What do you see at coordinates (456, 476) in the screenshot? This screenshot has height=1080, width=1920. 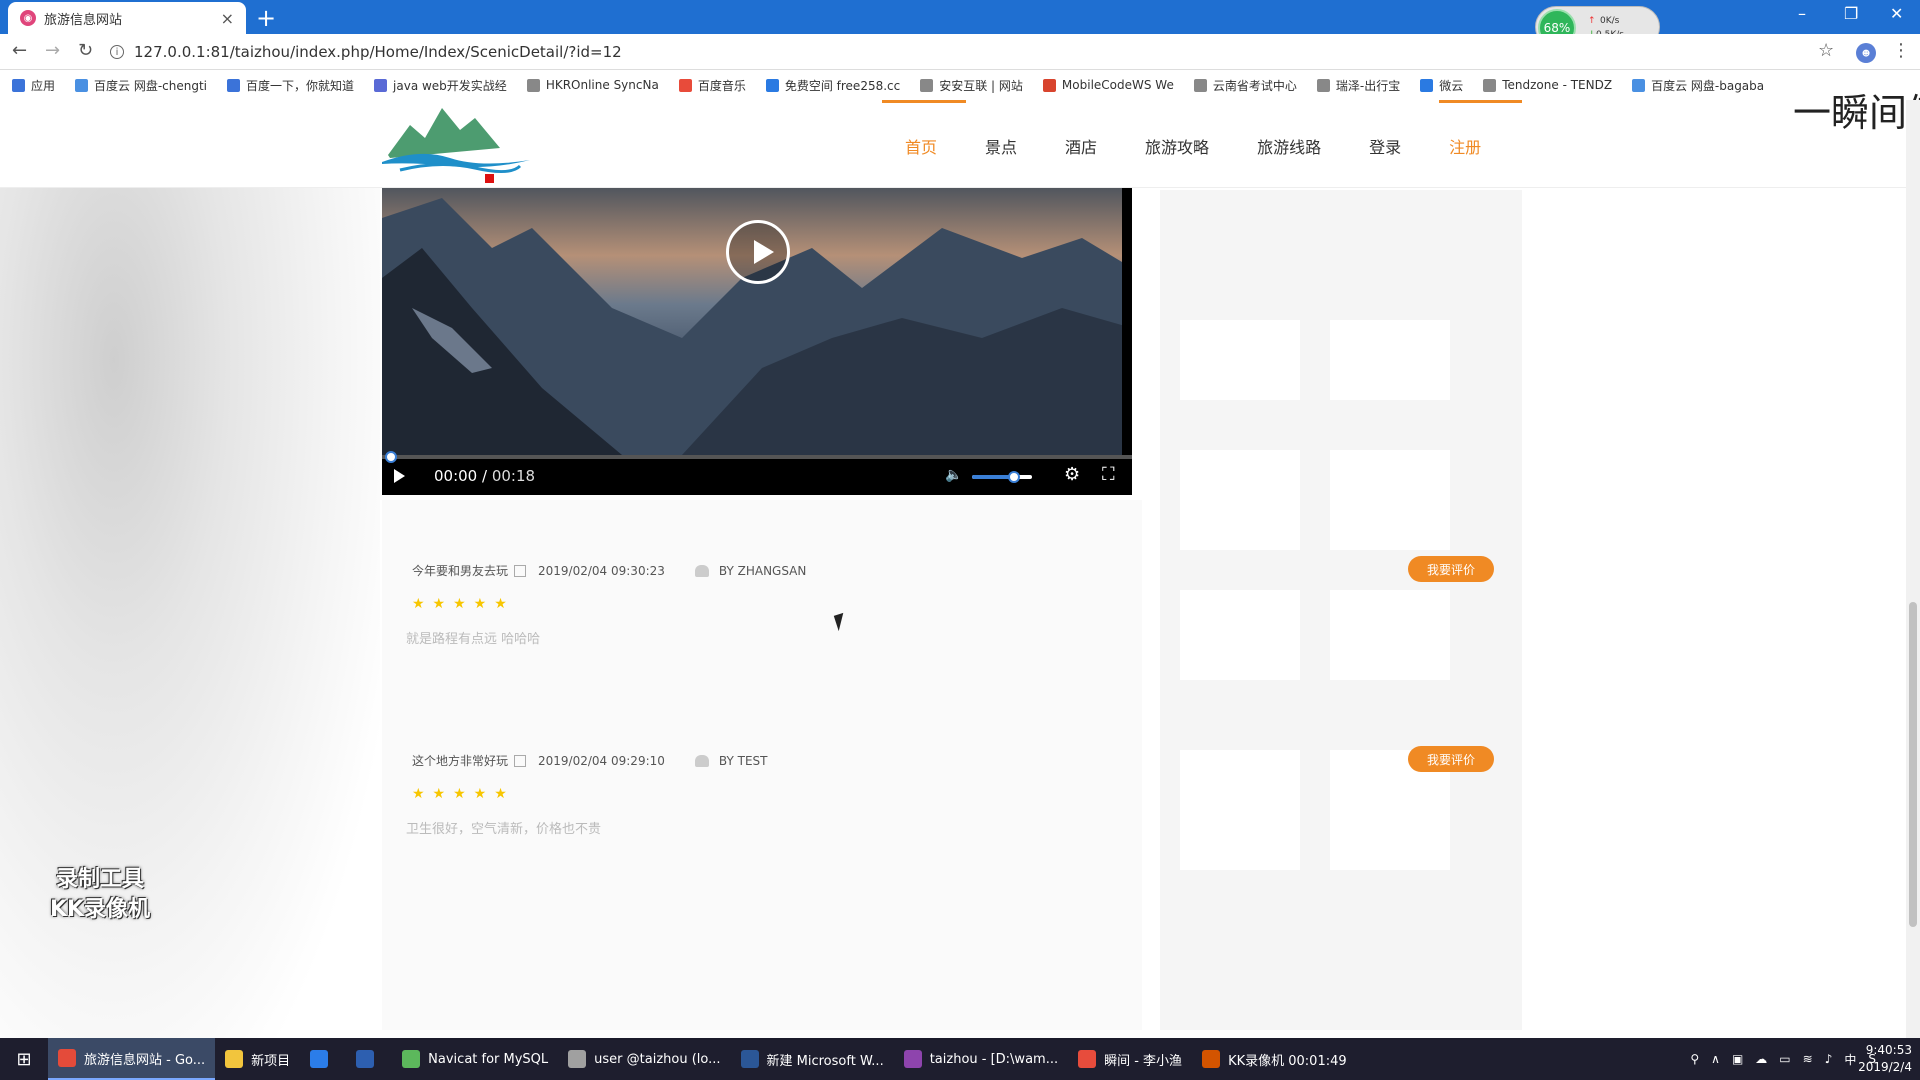 I see `current-time: 00:00` at bounding box center [456, 476].